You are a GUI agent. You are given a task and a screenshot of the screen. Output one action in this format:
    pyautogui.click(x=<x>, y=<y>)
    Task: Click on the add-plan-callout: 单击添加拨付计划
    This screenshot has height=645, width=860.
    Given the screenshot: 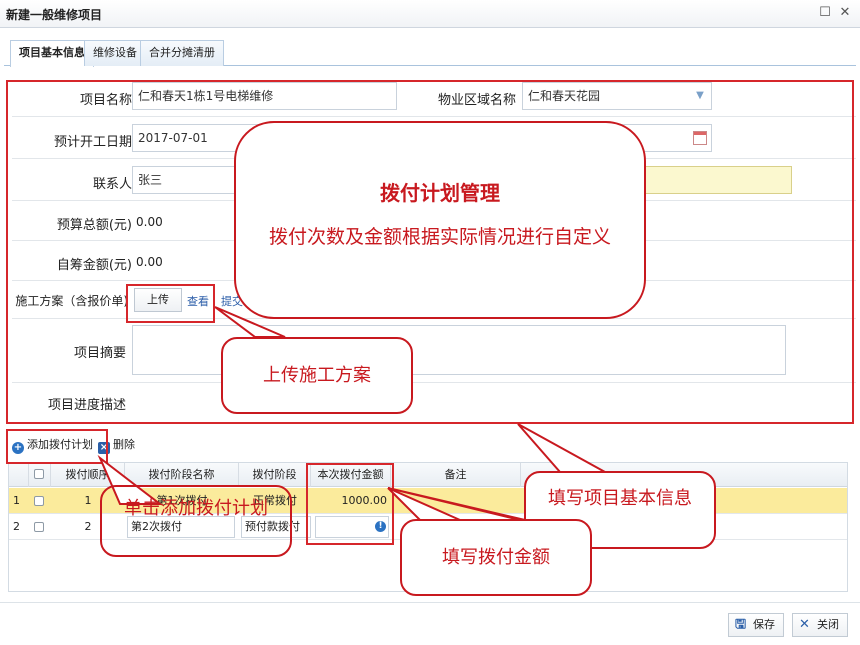 What is the action you would take?
    pyautogui.click(x=196, y=521)
    